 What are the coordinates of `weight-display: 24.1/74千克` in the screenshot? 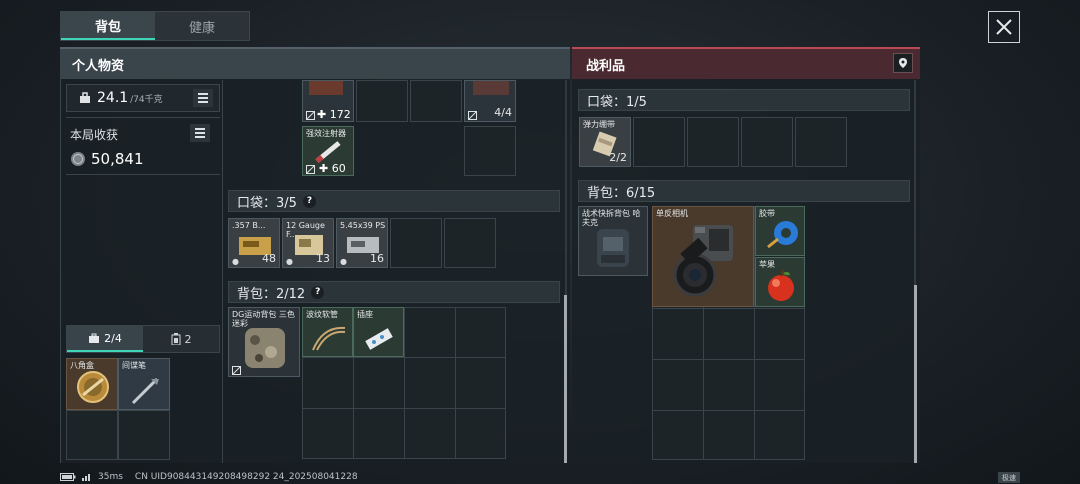 It's located at (143, 98).